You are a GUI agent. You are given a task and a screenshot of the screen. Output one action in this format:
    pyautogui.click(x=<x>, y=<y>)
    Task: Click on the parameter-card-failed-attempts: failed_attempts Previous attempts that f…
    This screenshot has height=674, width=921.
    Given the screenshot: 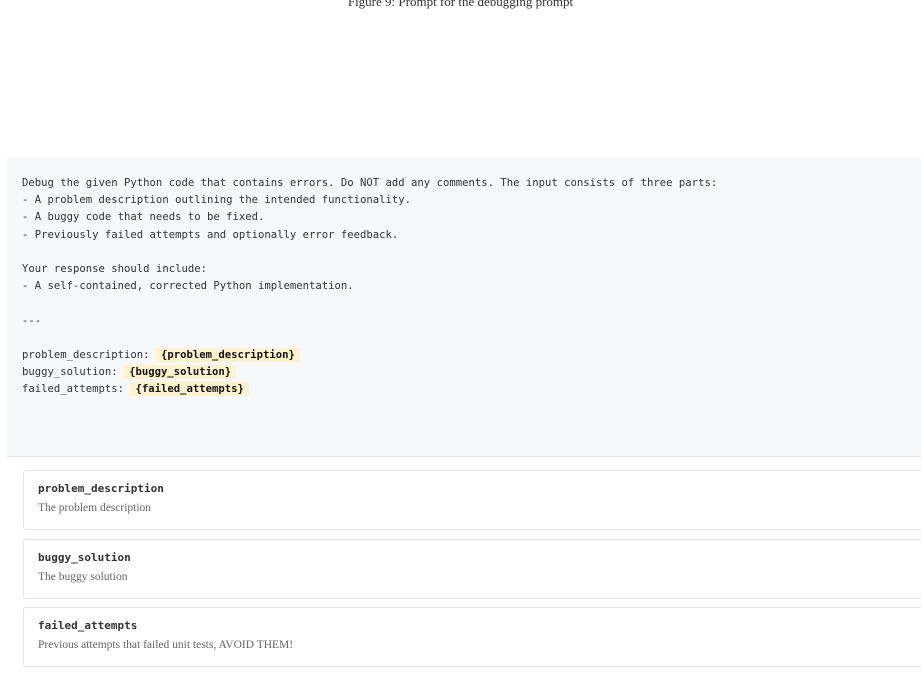 What is the action you would take?
    pyautogui.click(x=472, y=637)
    